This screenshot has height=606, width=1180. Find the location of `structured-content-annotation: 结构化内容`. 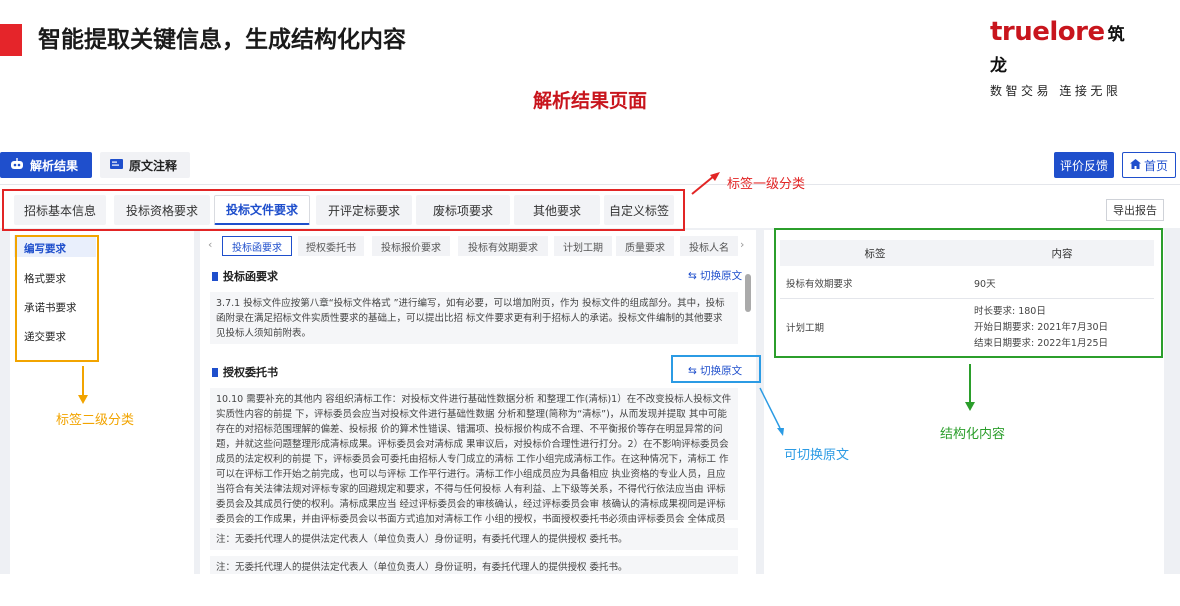

structured-content-annotation: 结构化内容 is located at coordinates (973, 434).